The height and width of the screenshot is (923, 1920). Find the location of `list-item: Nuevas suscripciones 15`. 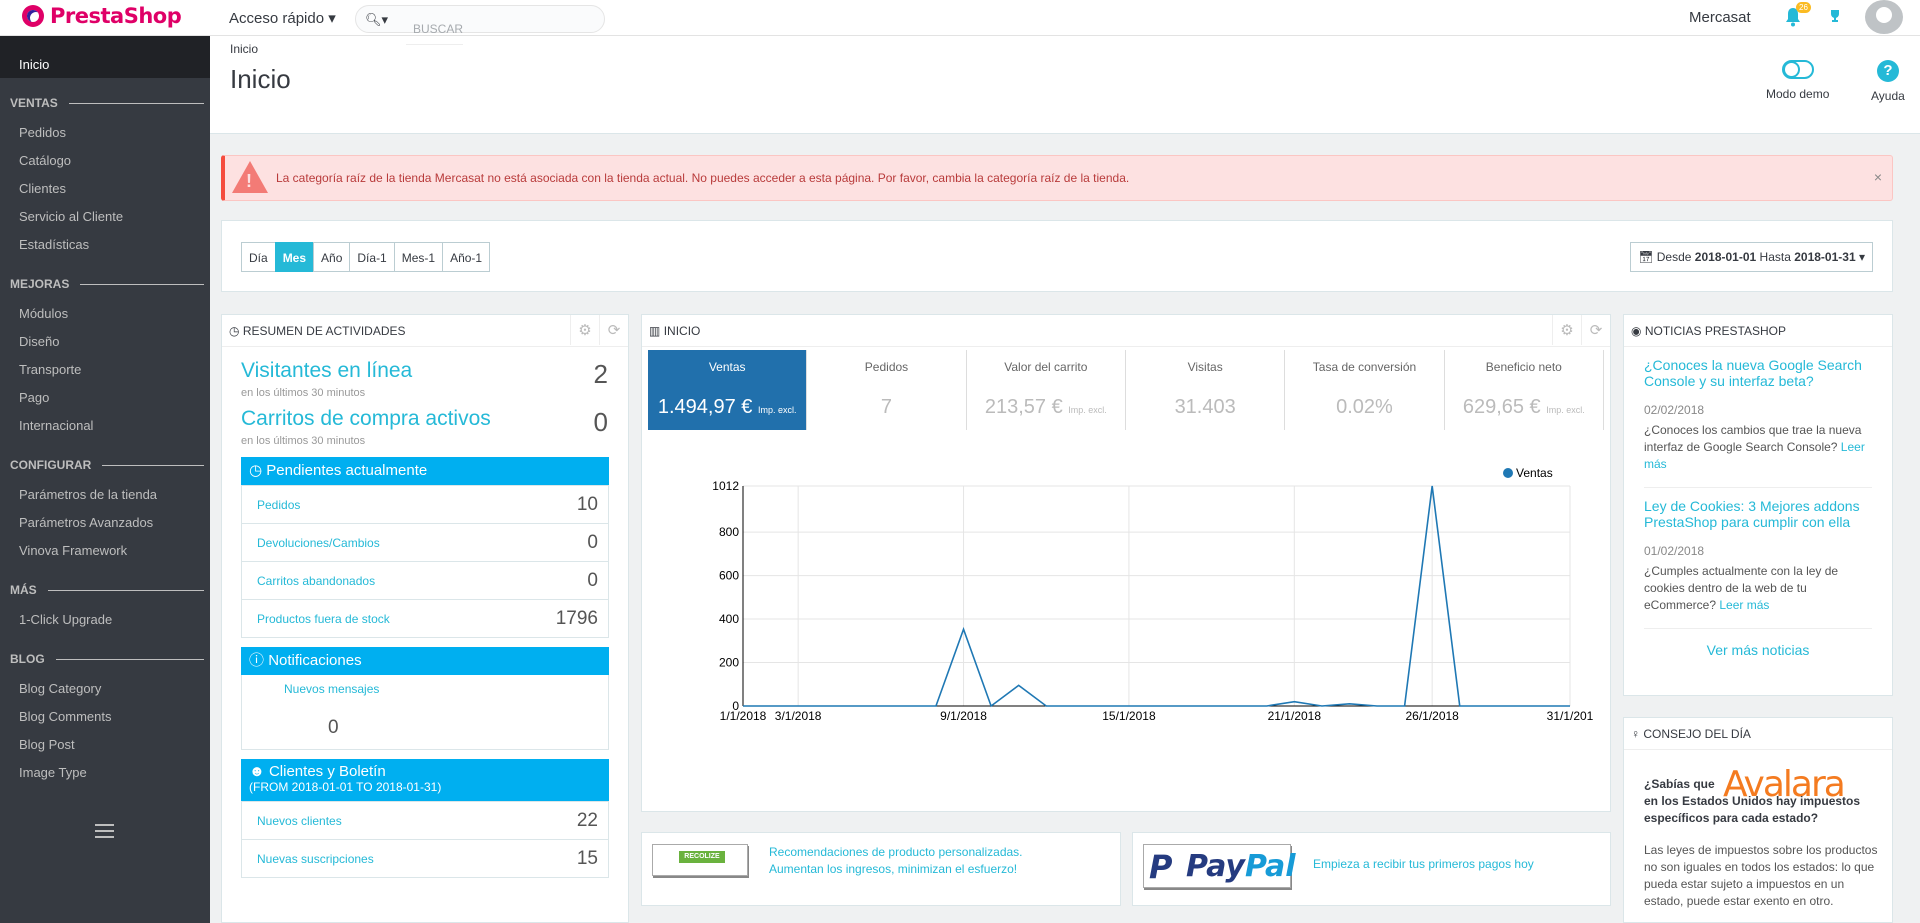

list-item: Nuevas suscripciones 15 is located at coordinates (425, 858).